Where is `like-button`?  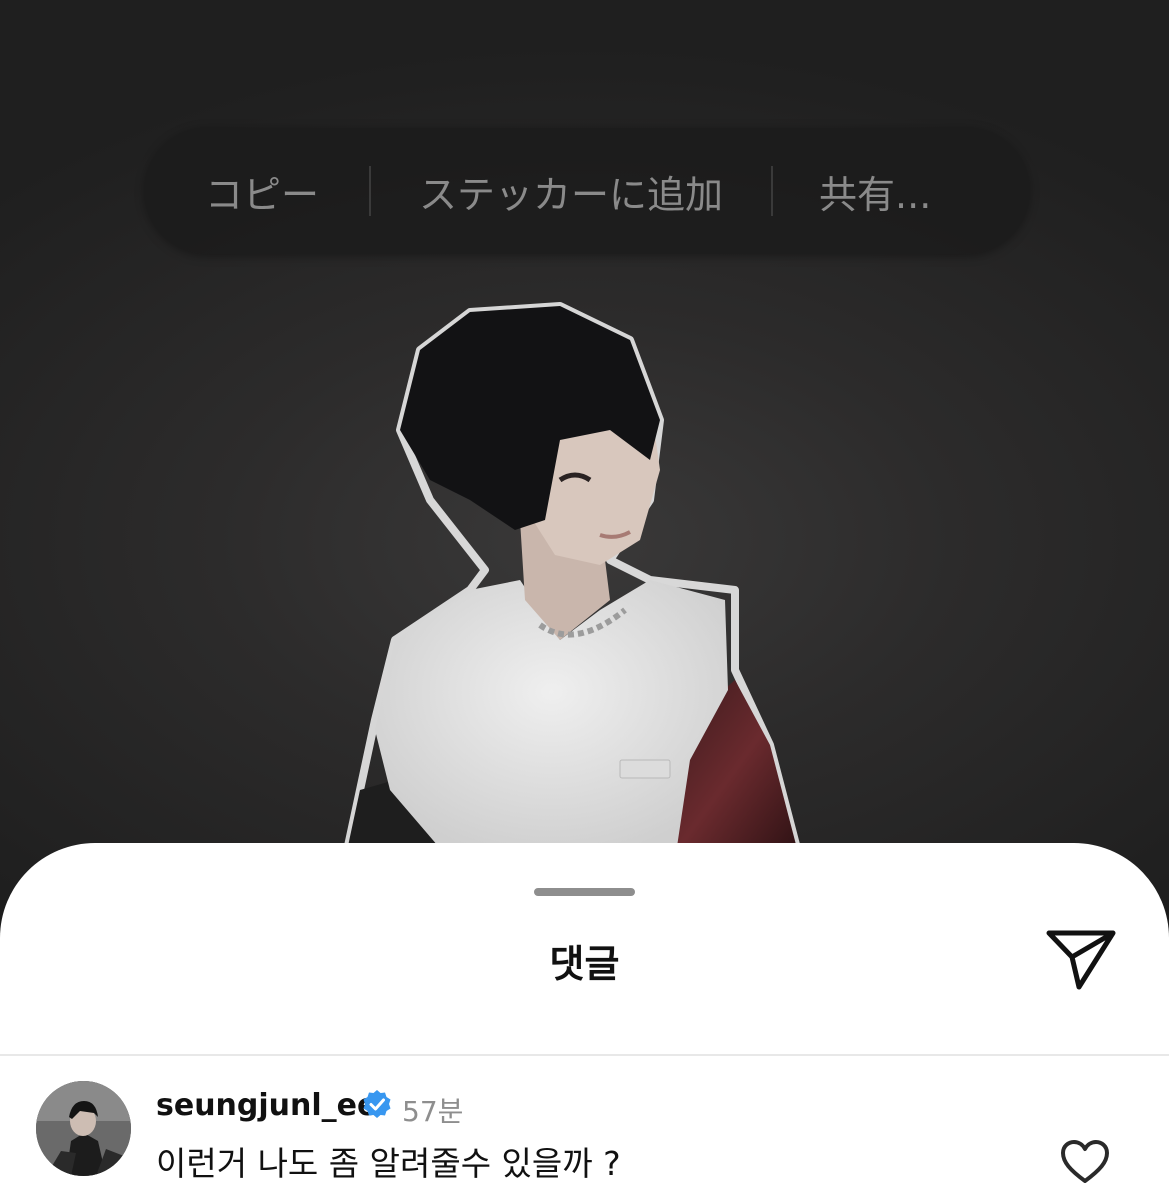
like-button is located at coordinates (1085, 1162).